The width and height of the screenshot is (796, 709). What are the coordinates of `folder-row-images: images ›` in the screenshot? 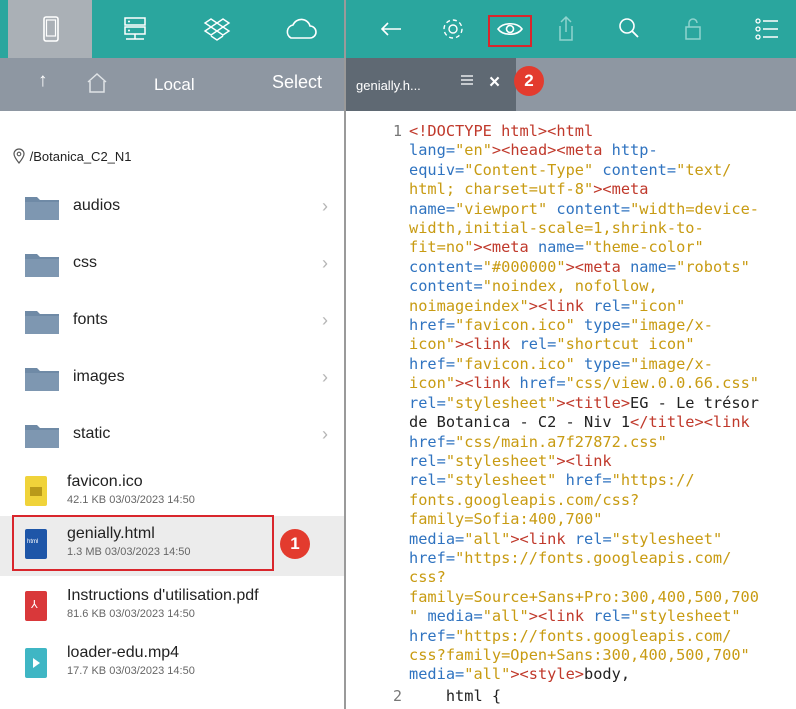 It's located at (172, 380).